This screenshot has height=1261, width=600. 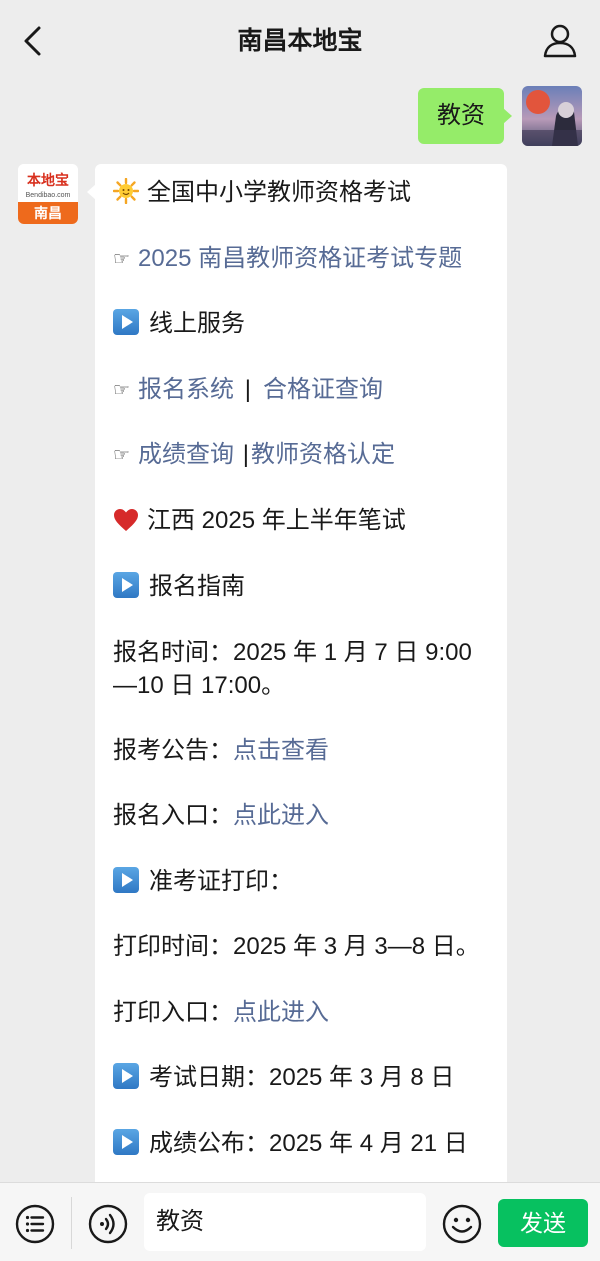 I want to click on line-score-release: 成绩公布：2025 年 4 月 21 日, so click(x=302, y=1143).